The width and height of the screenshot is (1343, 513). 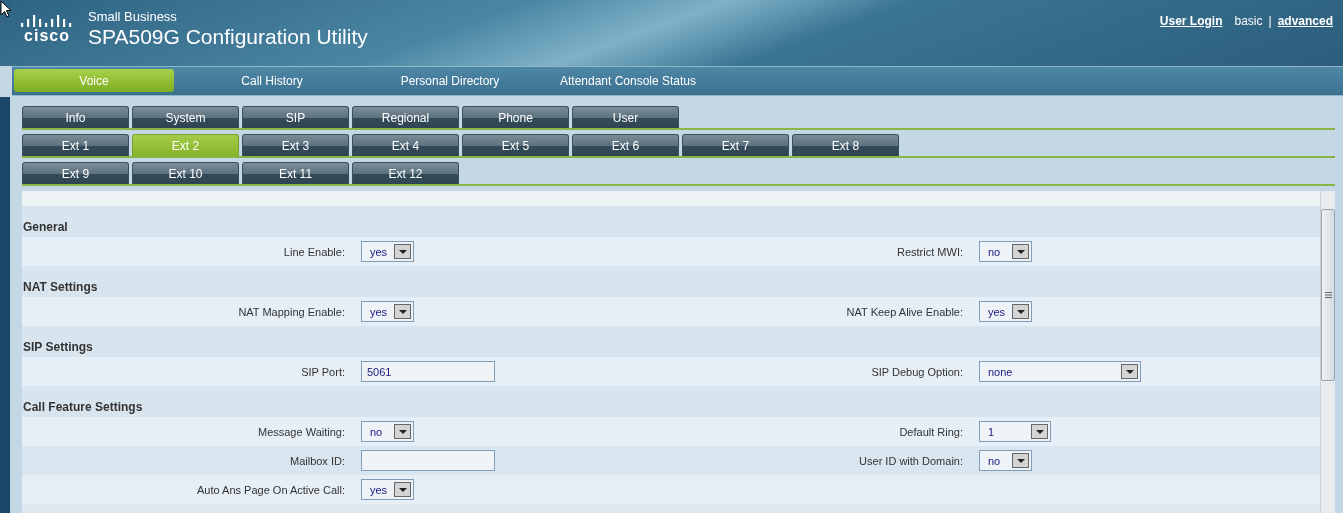 I want to click on tab: Ext 1, so click(x=75, y=145).